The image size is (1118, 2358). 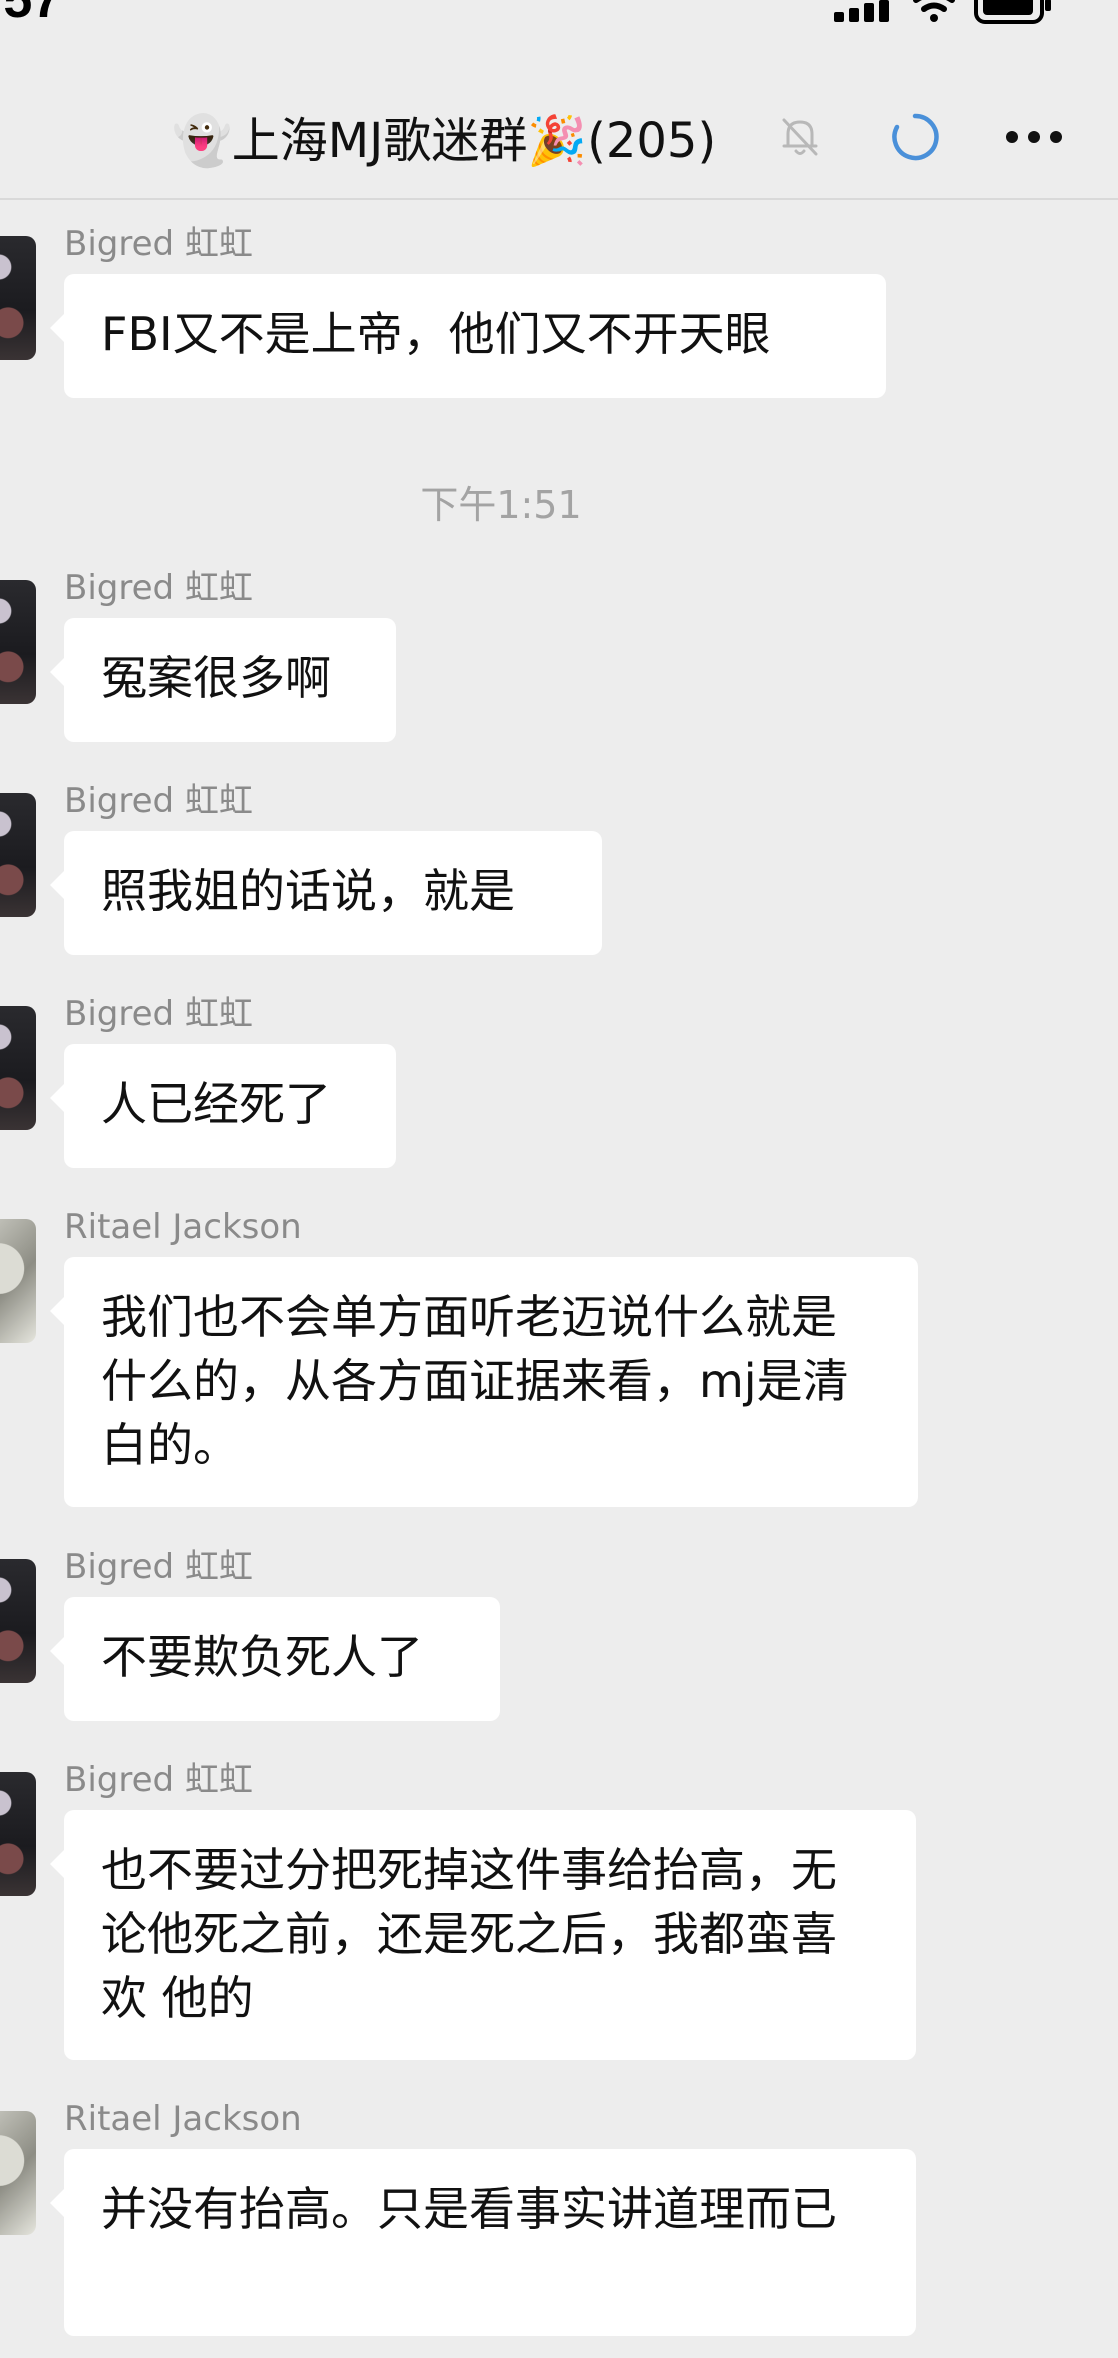 What do you see at coordinates (468, 336) in the screenshot?
I see `message-bubble: FBI又不是上帝，他们又不开天眼` at bounding box center [468, 336].